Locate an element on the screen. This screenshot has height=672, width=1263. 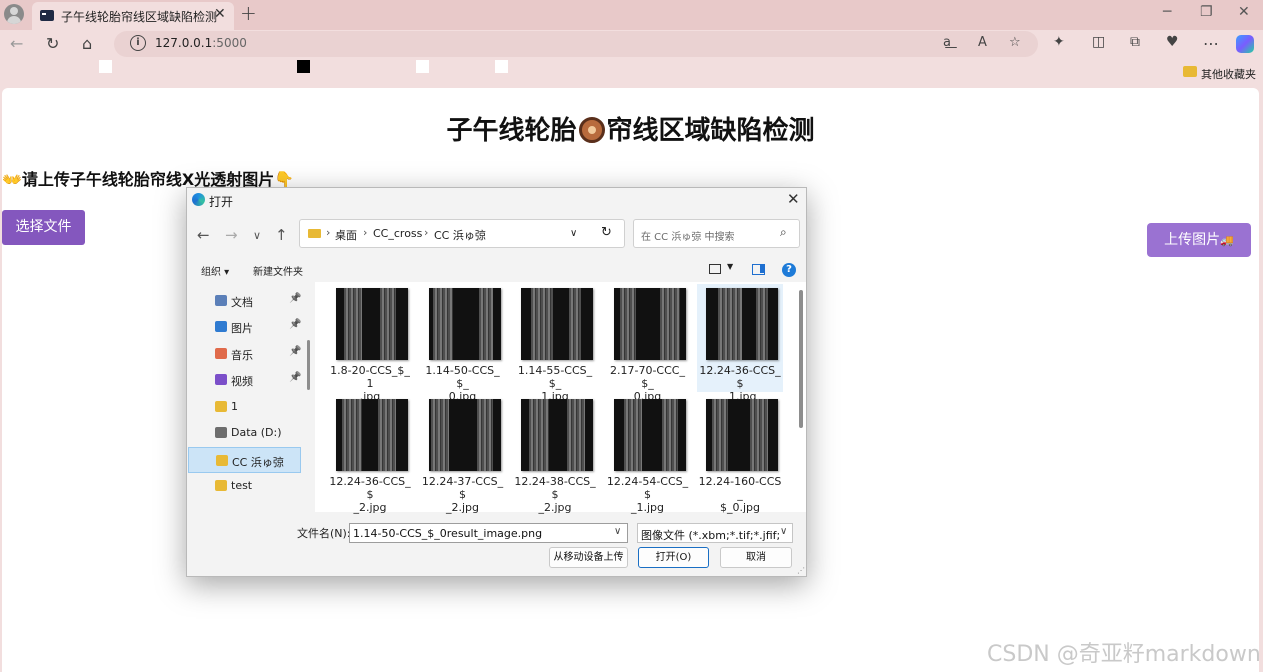
favorite-star-icon: ☆ is located at coordinates (1015, 42).